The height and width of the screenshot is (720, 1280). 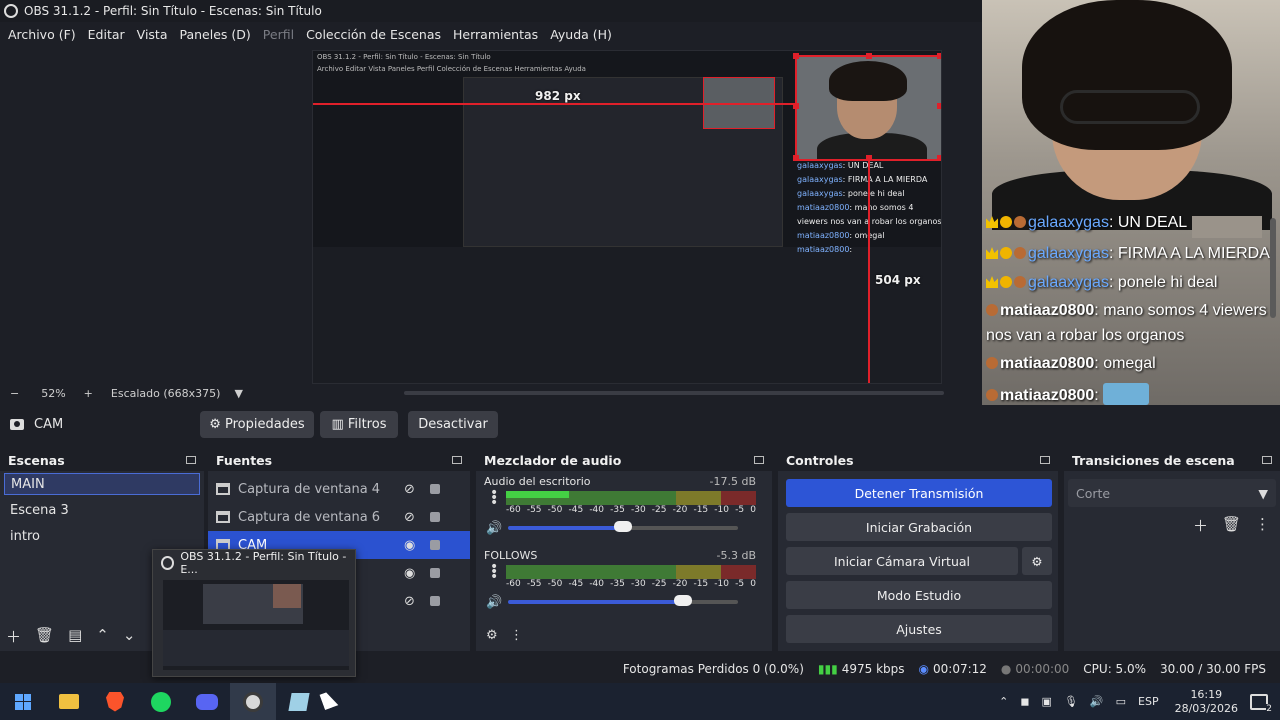 I want to click on webcam-person-glasses, so click(x=1130, y=107).